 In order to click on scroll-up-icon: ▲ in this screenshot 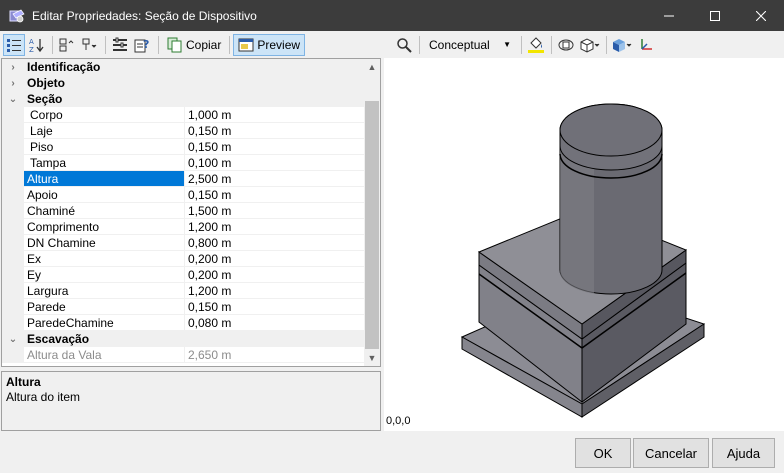, I will do `click(372, 67)`.